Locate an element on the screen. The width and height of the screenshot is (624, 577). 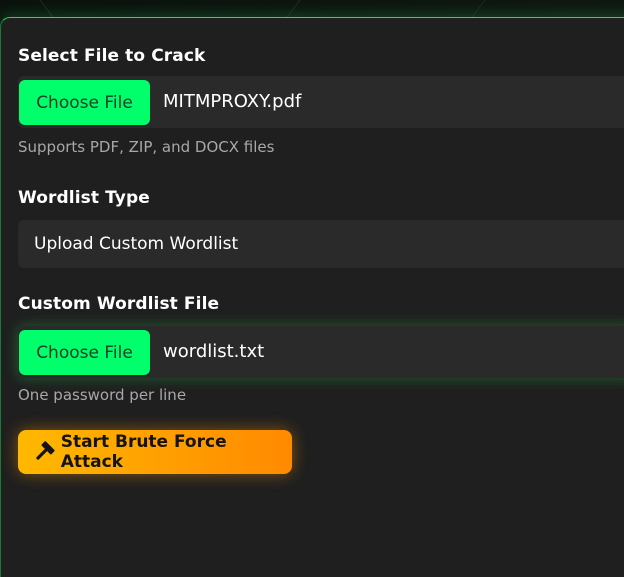
wordlist-file-input: Choose File wordlist.txt is located at coordinates (321, 352).